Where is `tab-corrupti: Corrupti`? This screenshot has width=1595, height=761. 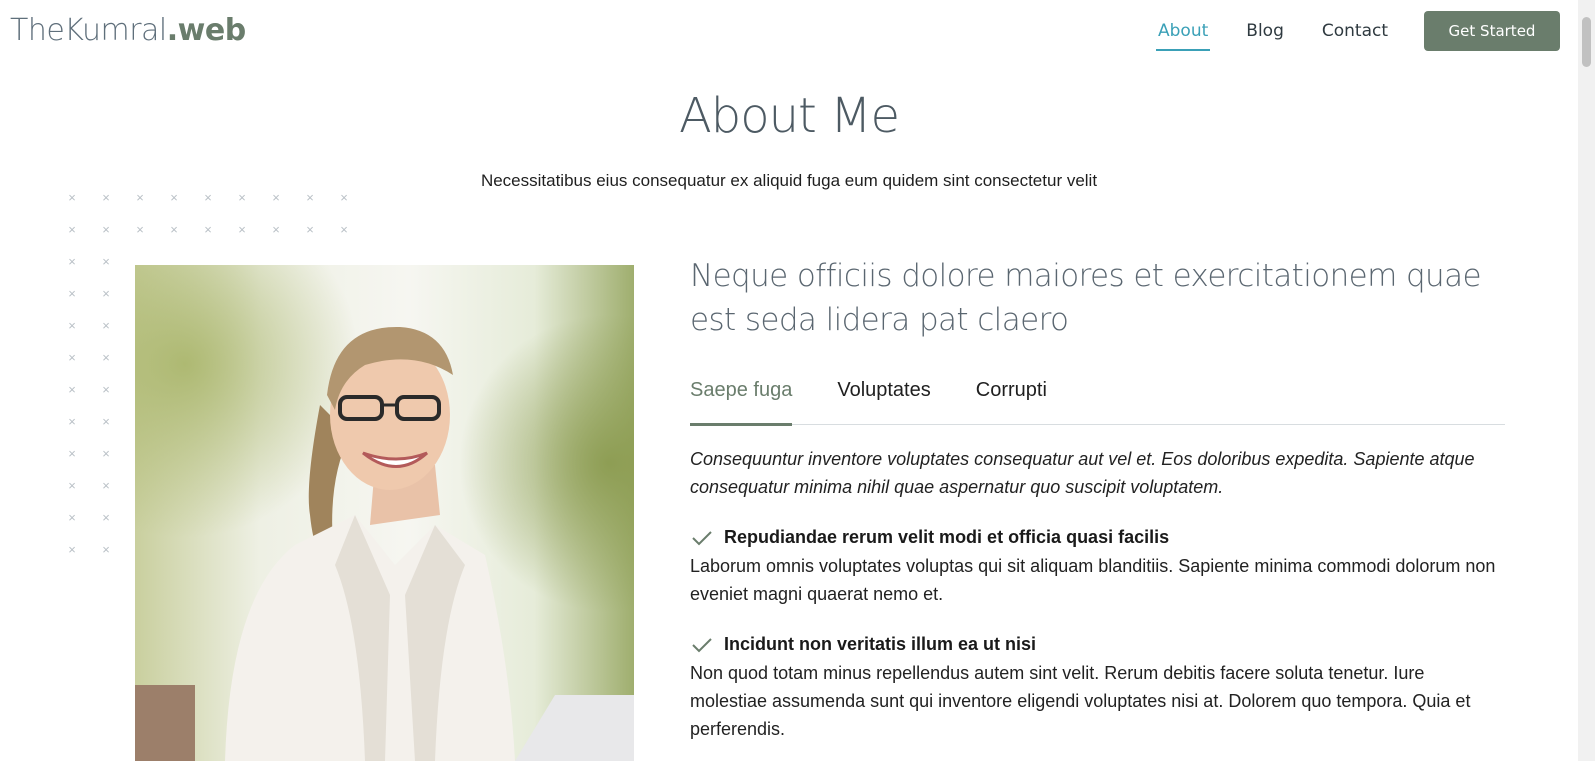
tab-corrupti: Corrupti is located at coordinates (1011, 399).